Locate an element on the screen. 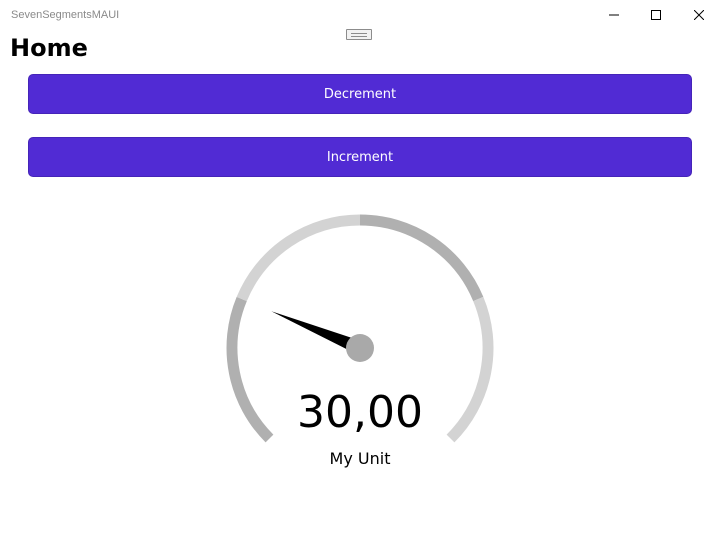 The width and height of the screenshot is (720, 540). minimize-button is located at coordinates (614, 15).